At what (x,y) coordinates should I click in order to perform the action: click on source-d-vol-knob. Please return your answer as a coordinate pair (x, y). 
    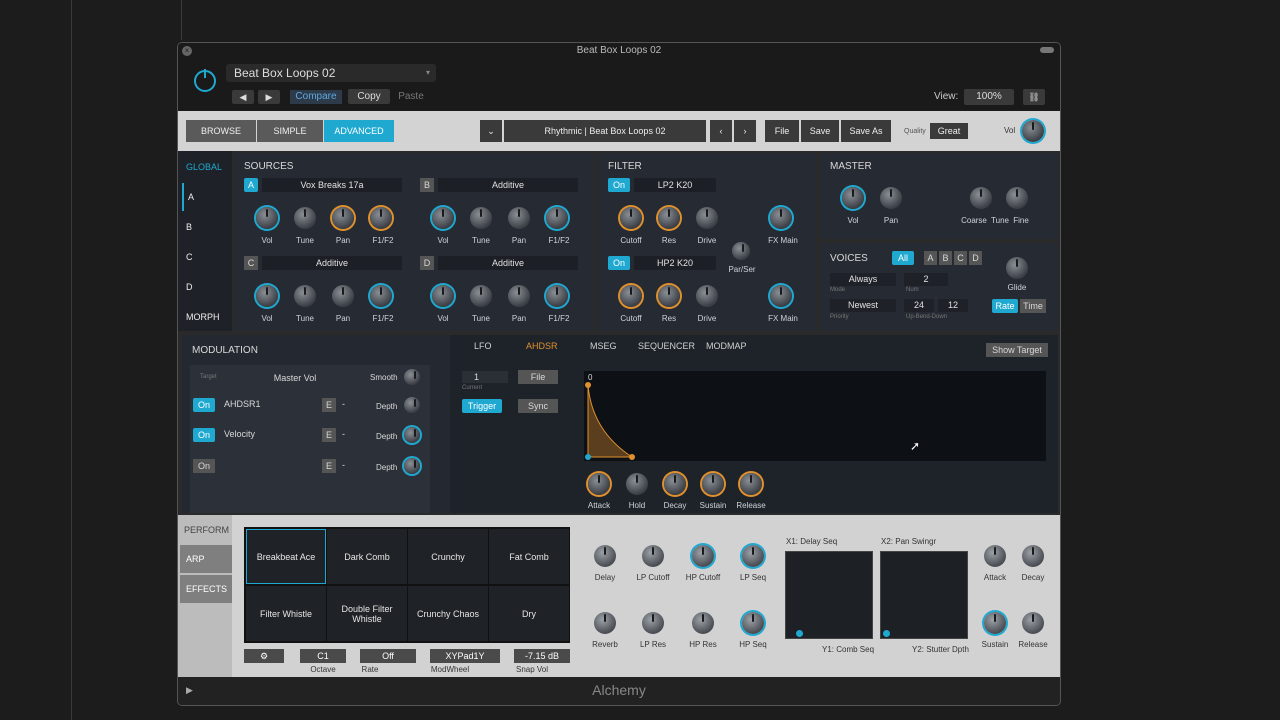
    Looking at the image, I should click on (443, 296).